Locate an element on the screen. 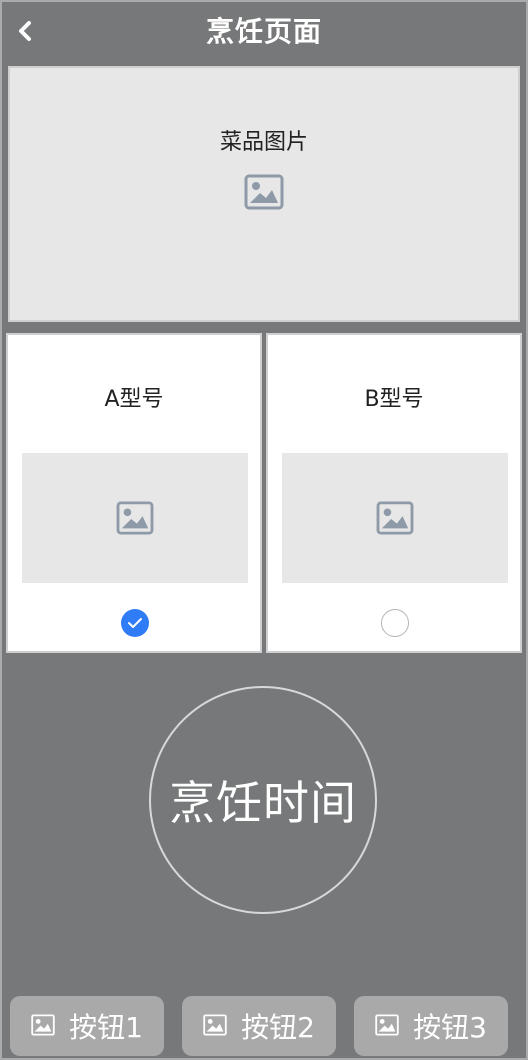 The height and width of the screenshot is (1060, 528). page-title: 烹饪页面 is located at coordinates (263, 31).